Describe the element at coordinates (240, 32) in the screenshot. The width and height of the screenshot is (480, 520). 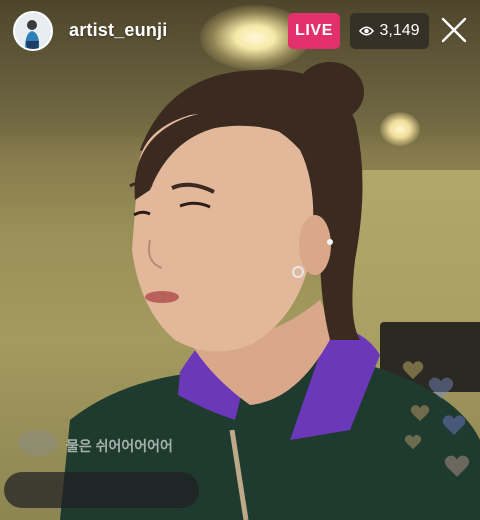
I see `top-bar: artist_eunji LIVE 3,149` at that location.